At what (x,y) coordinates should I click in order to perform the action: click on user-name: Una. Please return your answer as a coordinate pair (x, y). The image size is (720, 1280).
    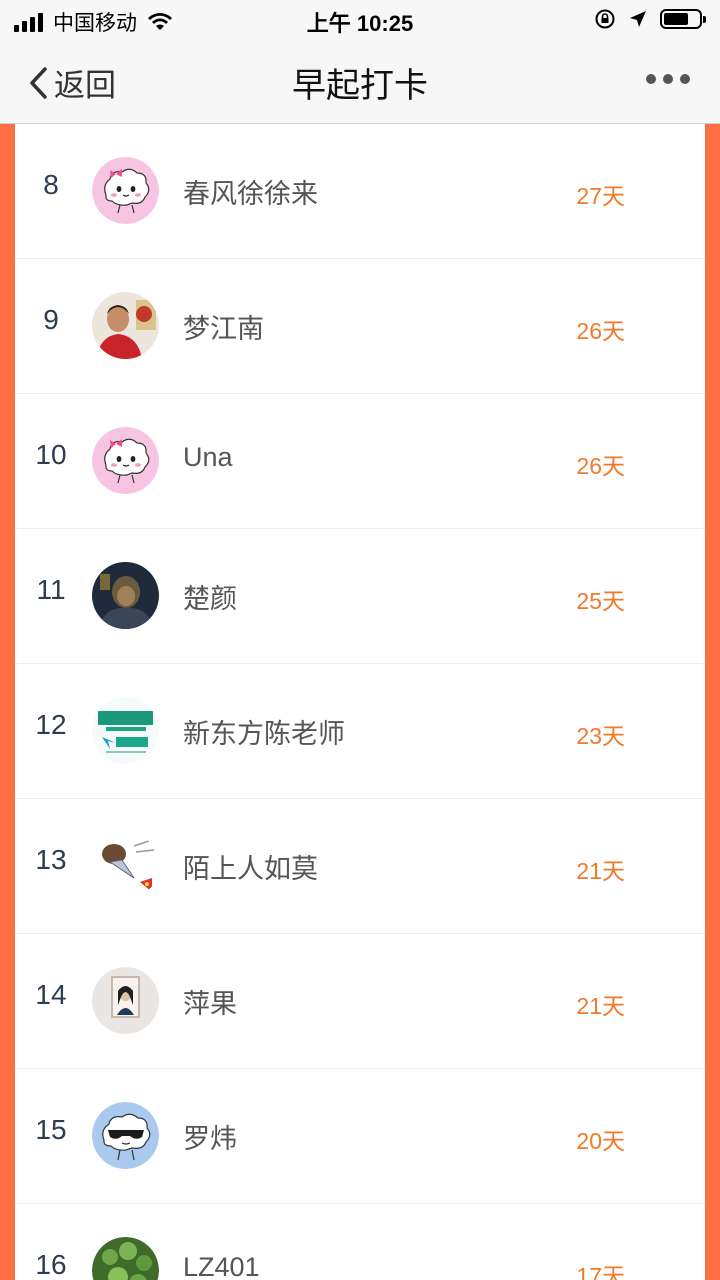
    Looking at the image, I should click on (208, 457).